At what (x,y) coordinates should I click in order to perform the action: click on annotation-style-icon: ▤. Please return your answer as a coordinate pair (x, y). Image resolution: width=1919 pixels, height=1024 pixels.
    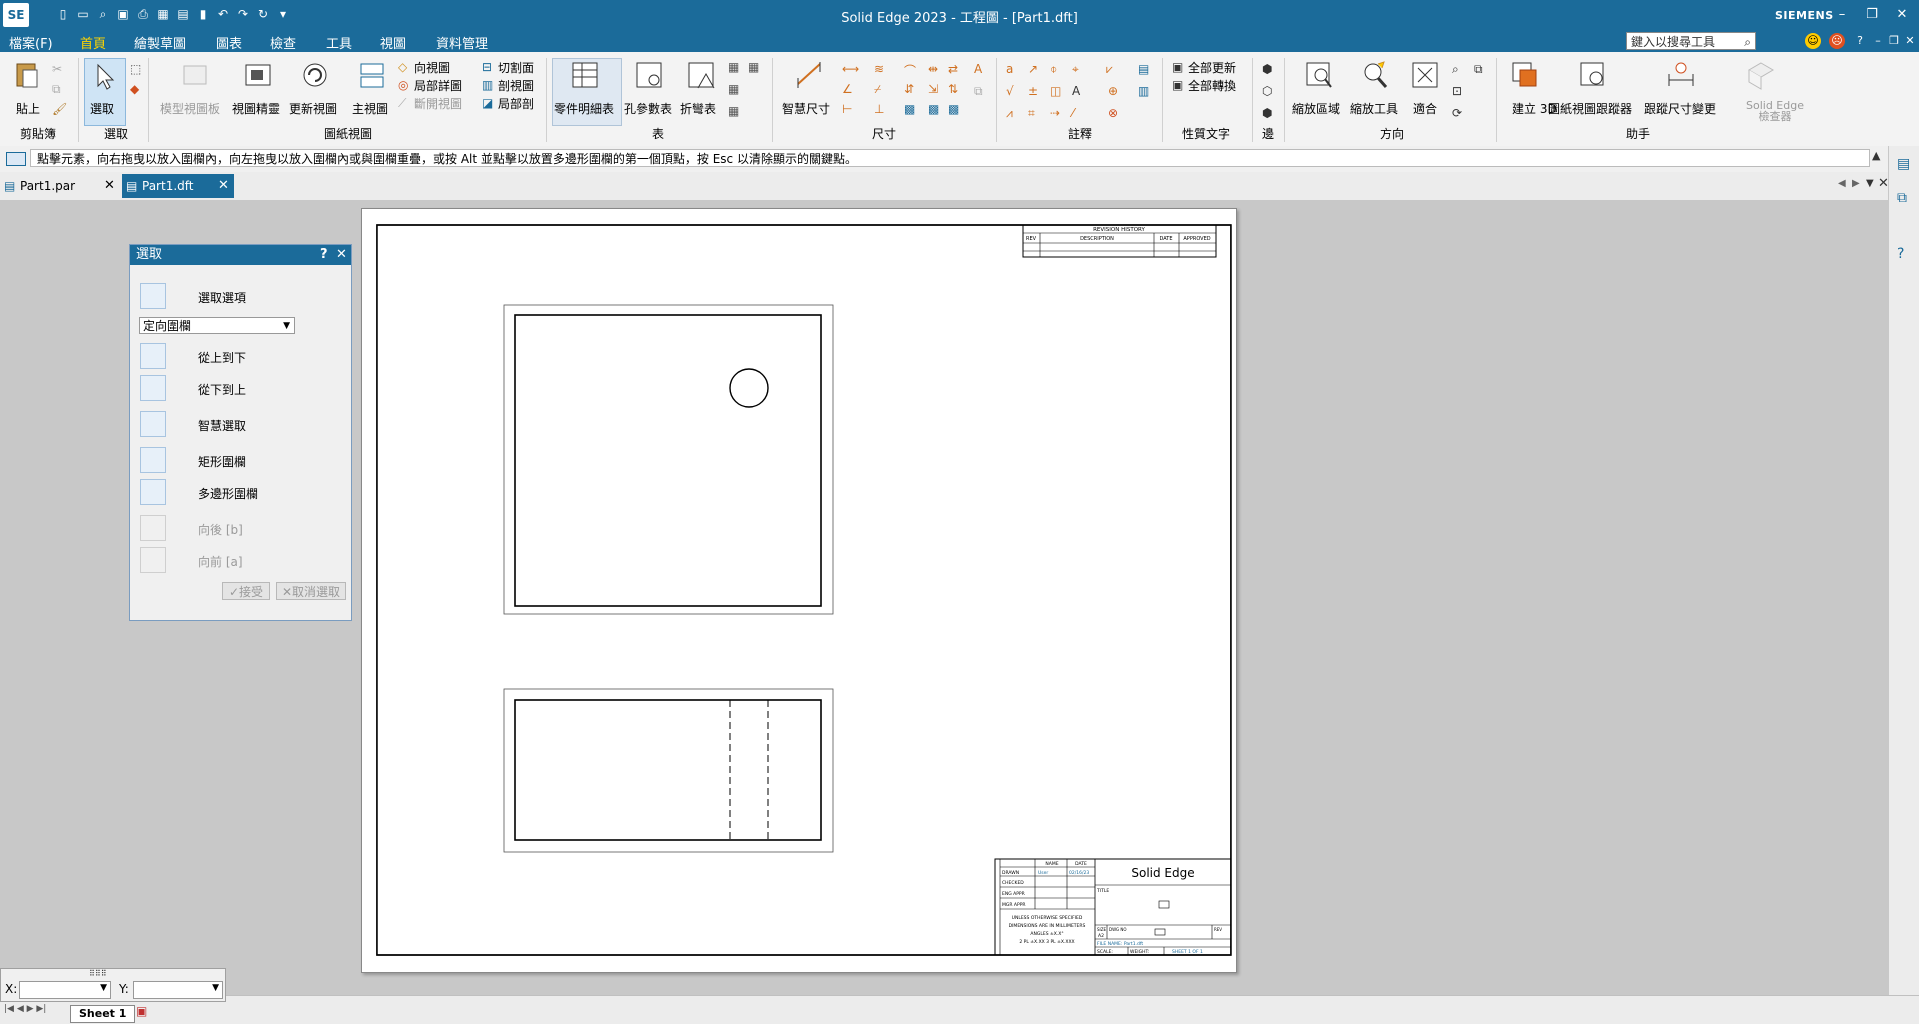
    Looking at the image, I should click on (1145, 69).